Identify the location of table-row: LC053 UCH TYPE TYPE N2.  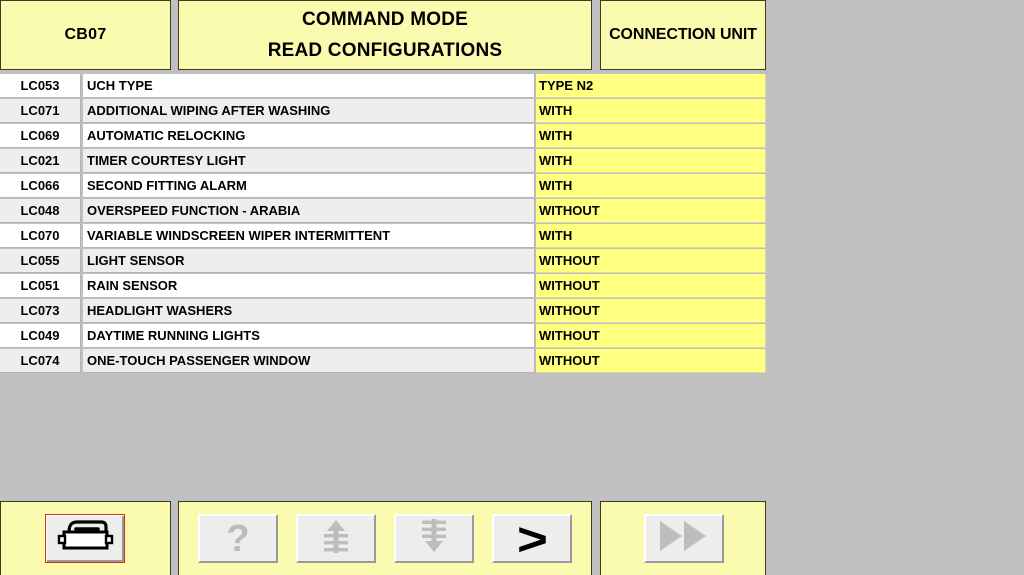
(383, 86).